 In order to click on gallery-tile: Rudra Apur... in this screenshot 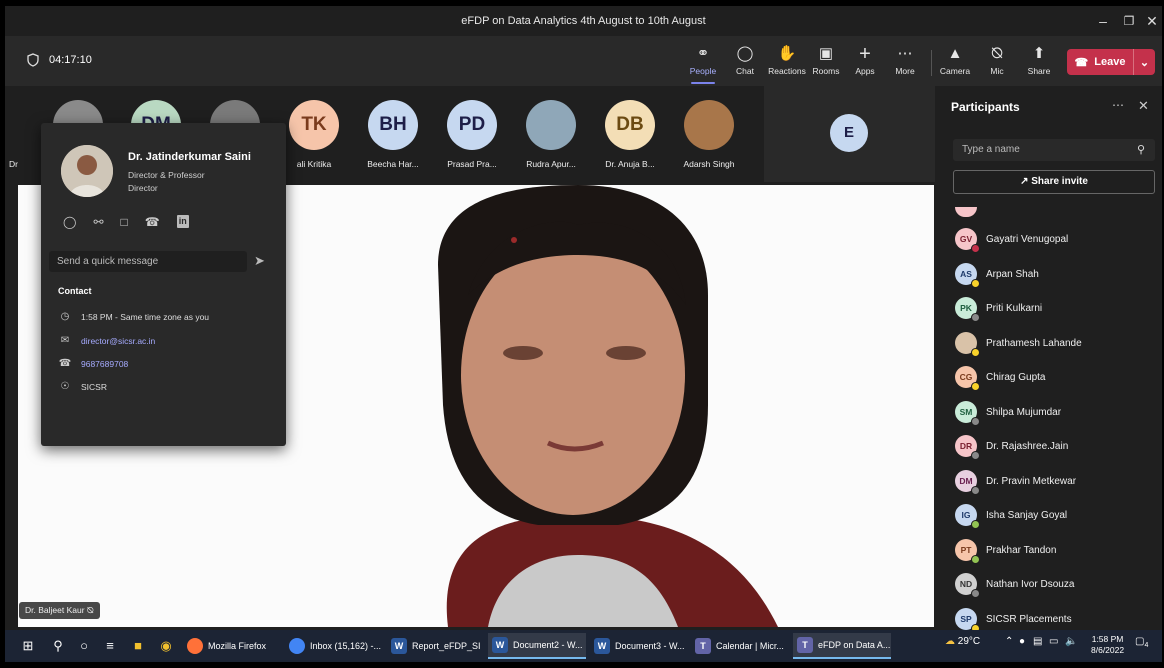, I will do `click(551, 135)`.